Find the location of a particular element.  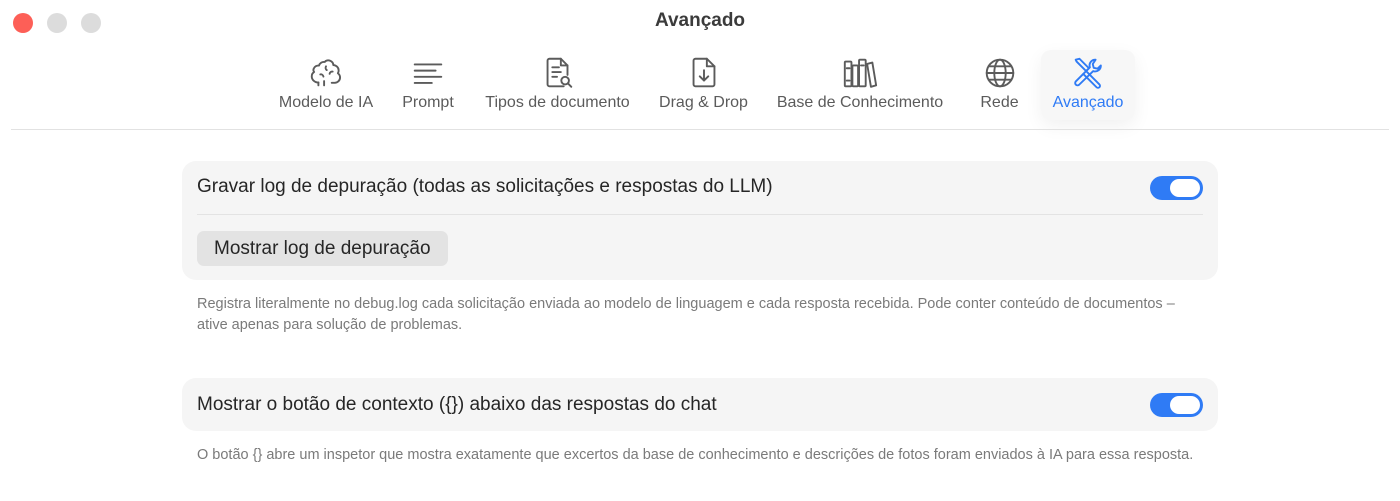

toolbar-divider is located at coordinates (700, 129).